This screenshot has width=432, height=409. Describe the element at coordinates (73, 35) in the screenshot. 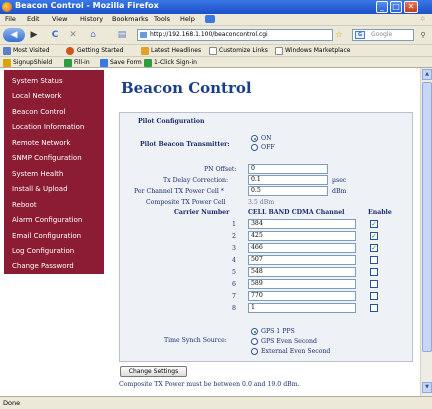

I see `stop-button: ✕` at that location.